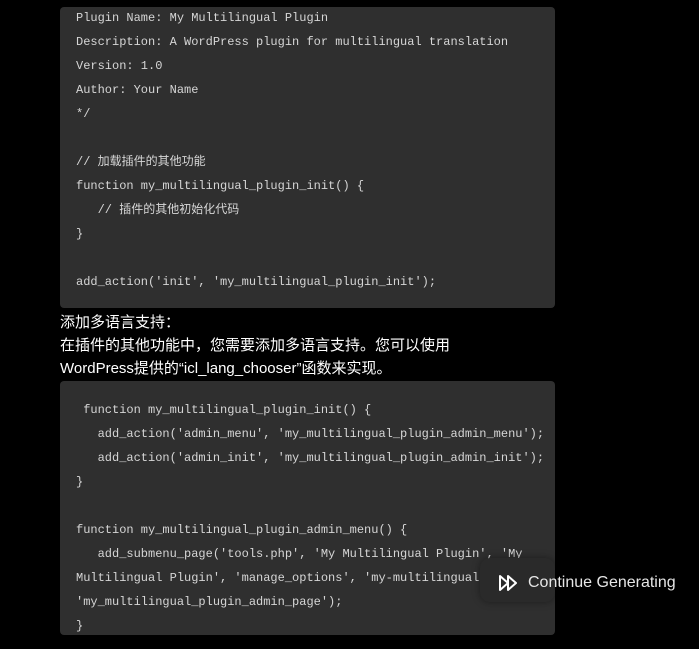 The image size is (699, 649). What do you see at coordinates (508, 583) in the screenshot?
I see `fast-forward-icon` at bounding box center [508, 583].